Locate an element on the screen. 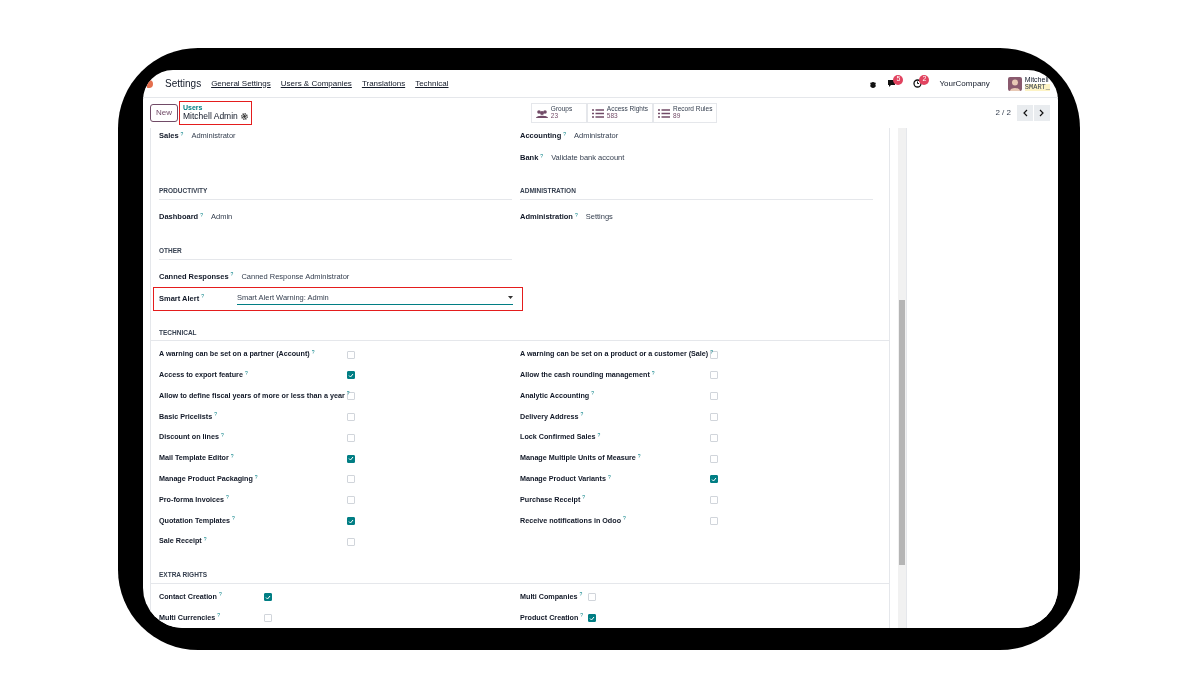 The image size is (1200, 697). menu-item: Users & Companies is located at coordinates (316, 83).